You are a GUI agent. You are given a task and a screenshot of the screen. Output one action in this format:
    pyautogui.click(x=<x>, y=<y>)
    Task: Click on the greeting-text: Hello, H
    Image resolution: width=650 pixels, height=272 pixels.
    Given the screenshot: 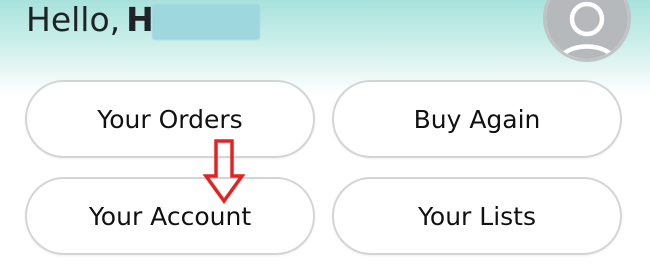 What is the action you would take?
    pyautogui.click(x=90, y=20)
    